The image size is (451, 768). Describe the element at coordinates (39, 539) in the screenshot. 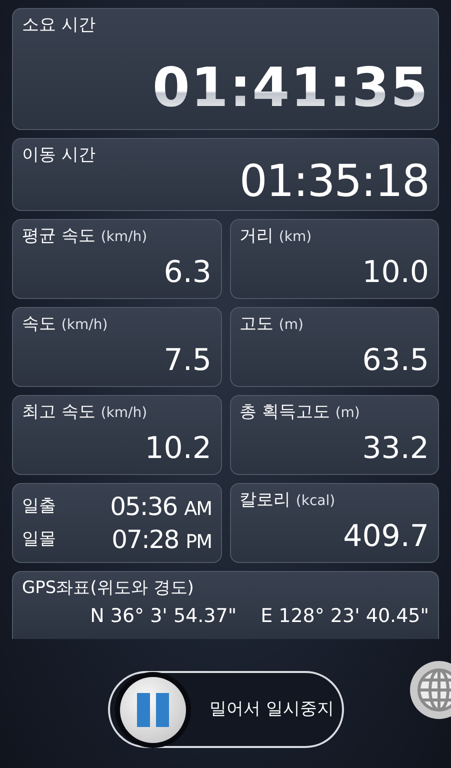

I see `sun-label: 일몰` at that location.